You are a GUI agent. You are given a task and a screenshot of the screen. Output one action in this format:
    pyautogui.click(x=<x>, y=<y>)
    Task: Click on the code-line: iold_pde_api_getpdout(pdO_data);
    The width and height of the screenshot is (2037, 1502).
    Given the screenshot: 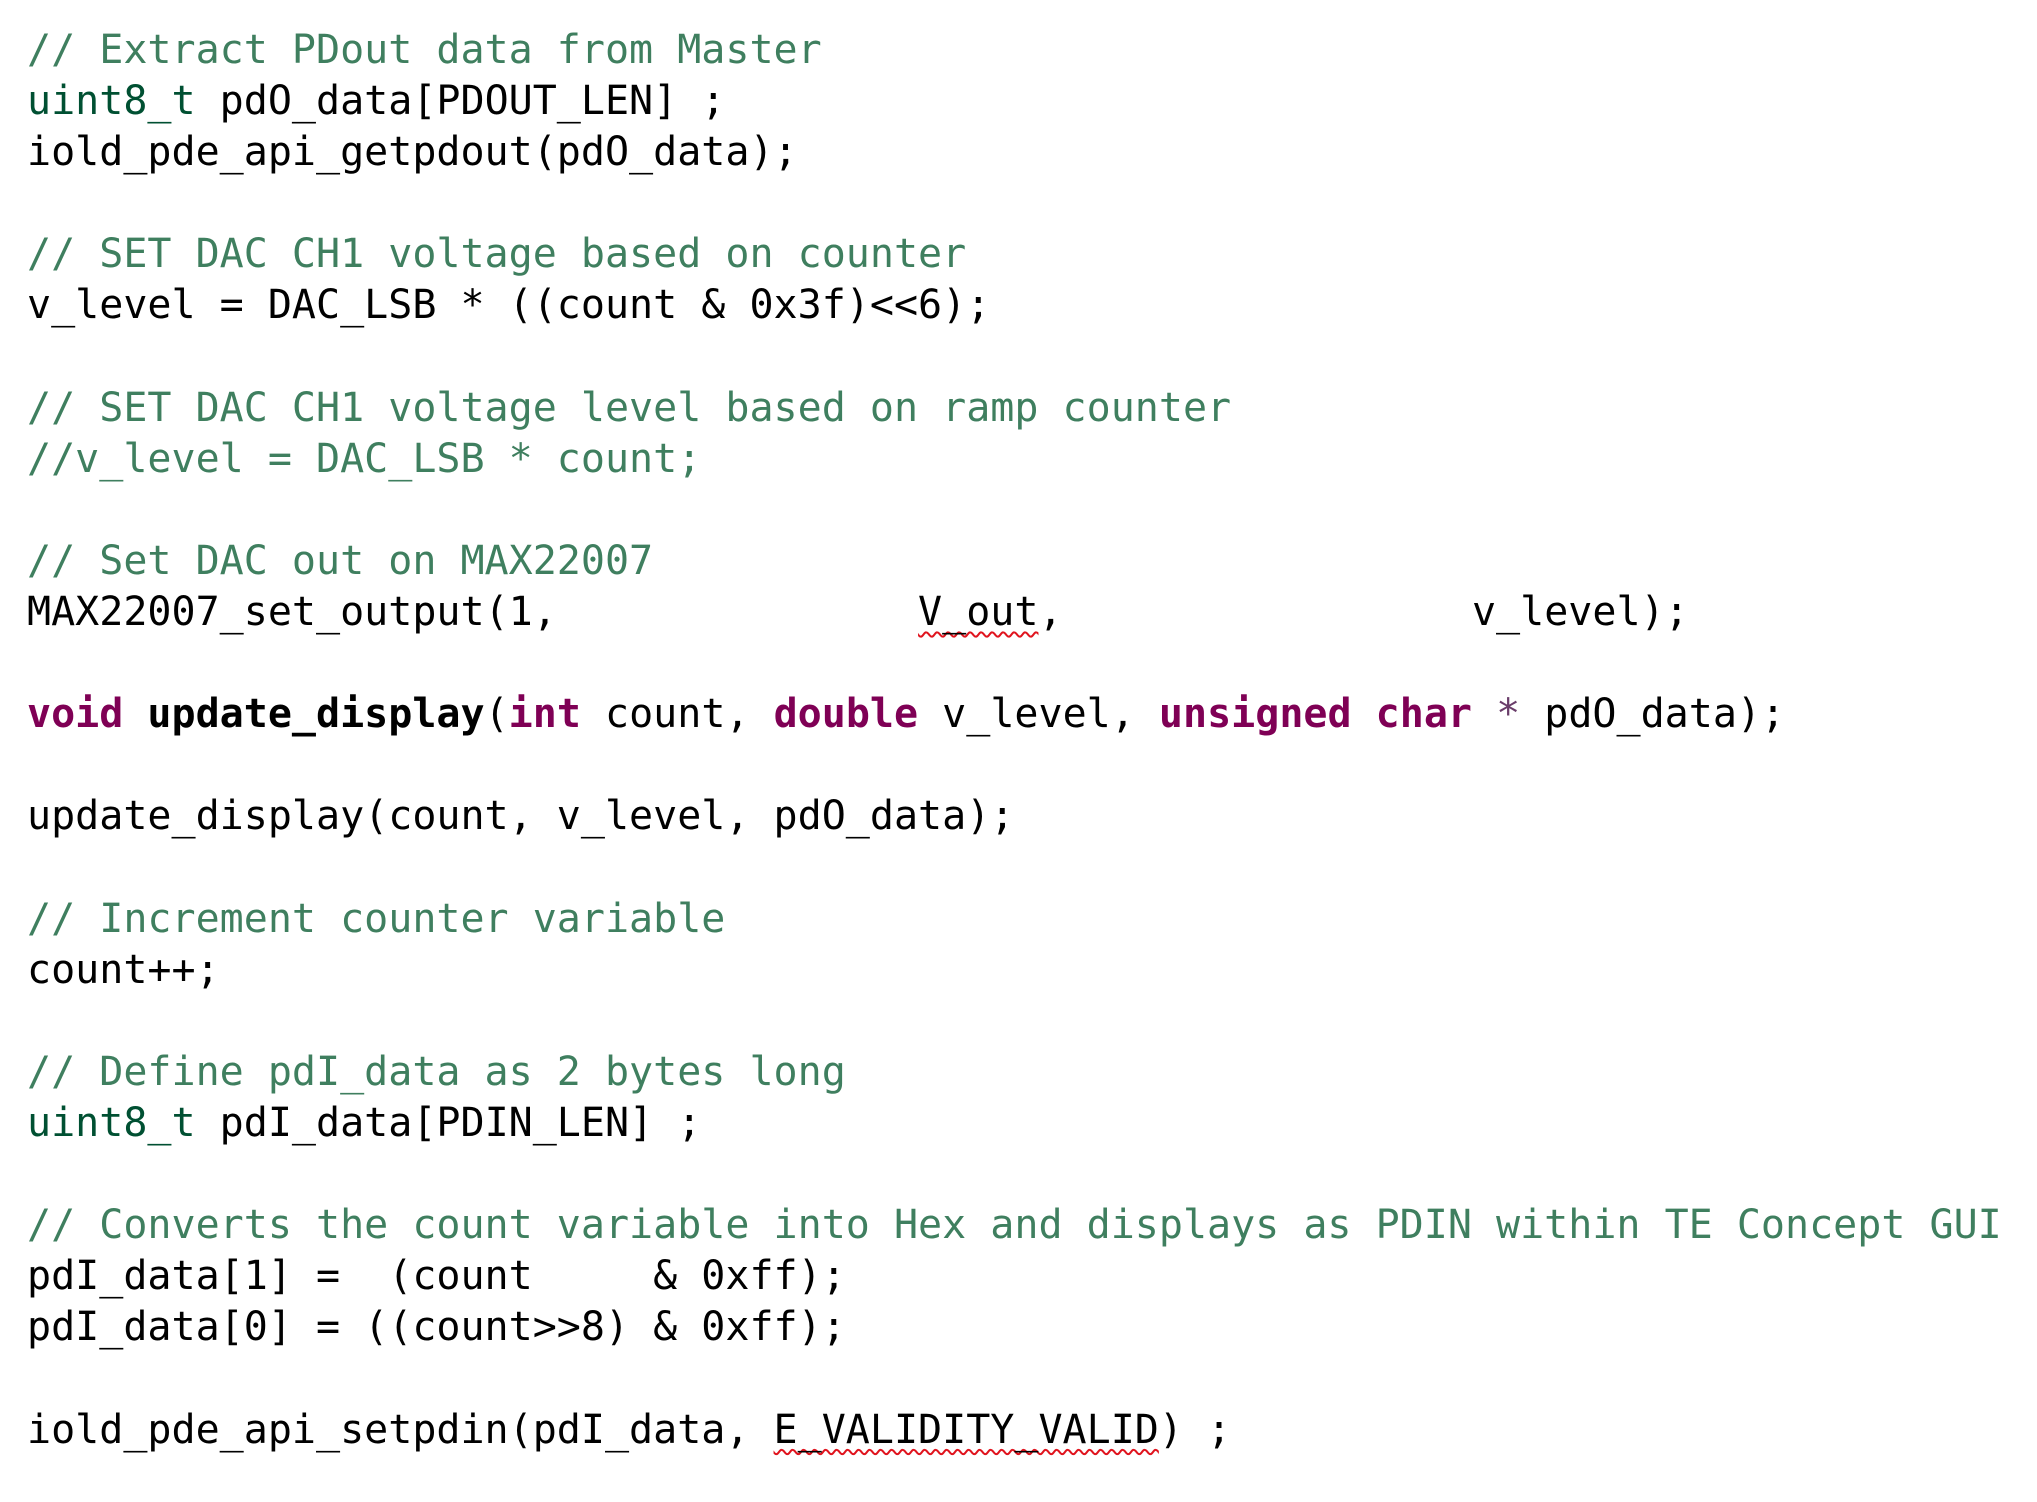 What is the action you would take?
    pyautogui.click(x=1014, y=152)
    